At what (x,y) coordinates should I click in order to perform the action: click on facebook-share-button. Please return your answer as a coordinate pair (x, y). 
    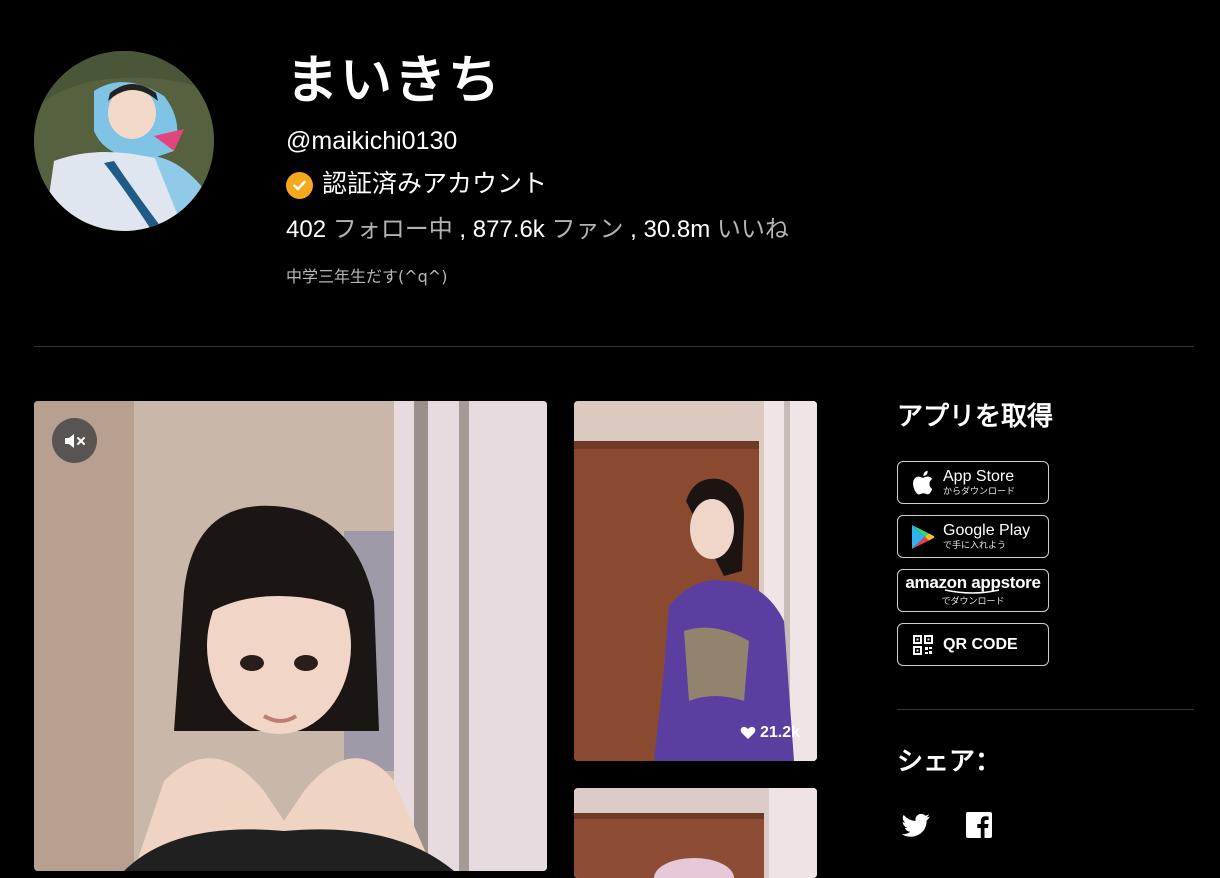
    Looking at the image, I should click on (979, 825).